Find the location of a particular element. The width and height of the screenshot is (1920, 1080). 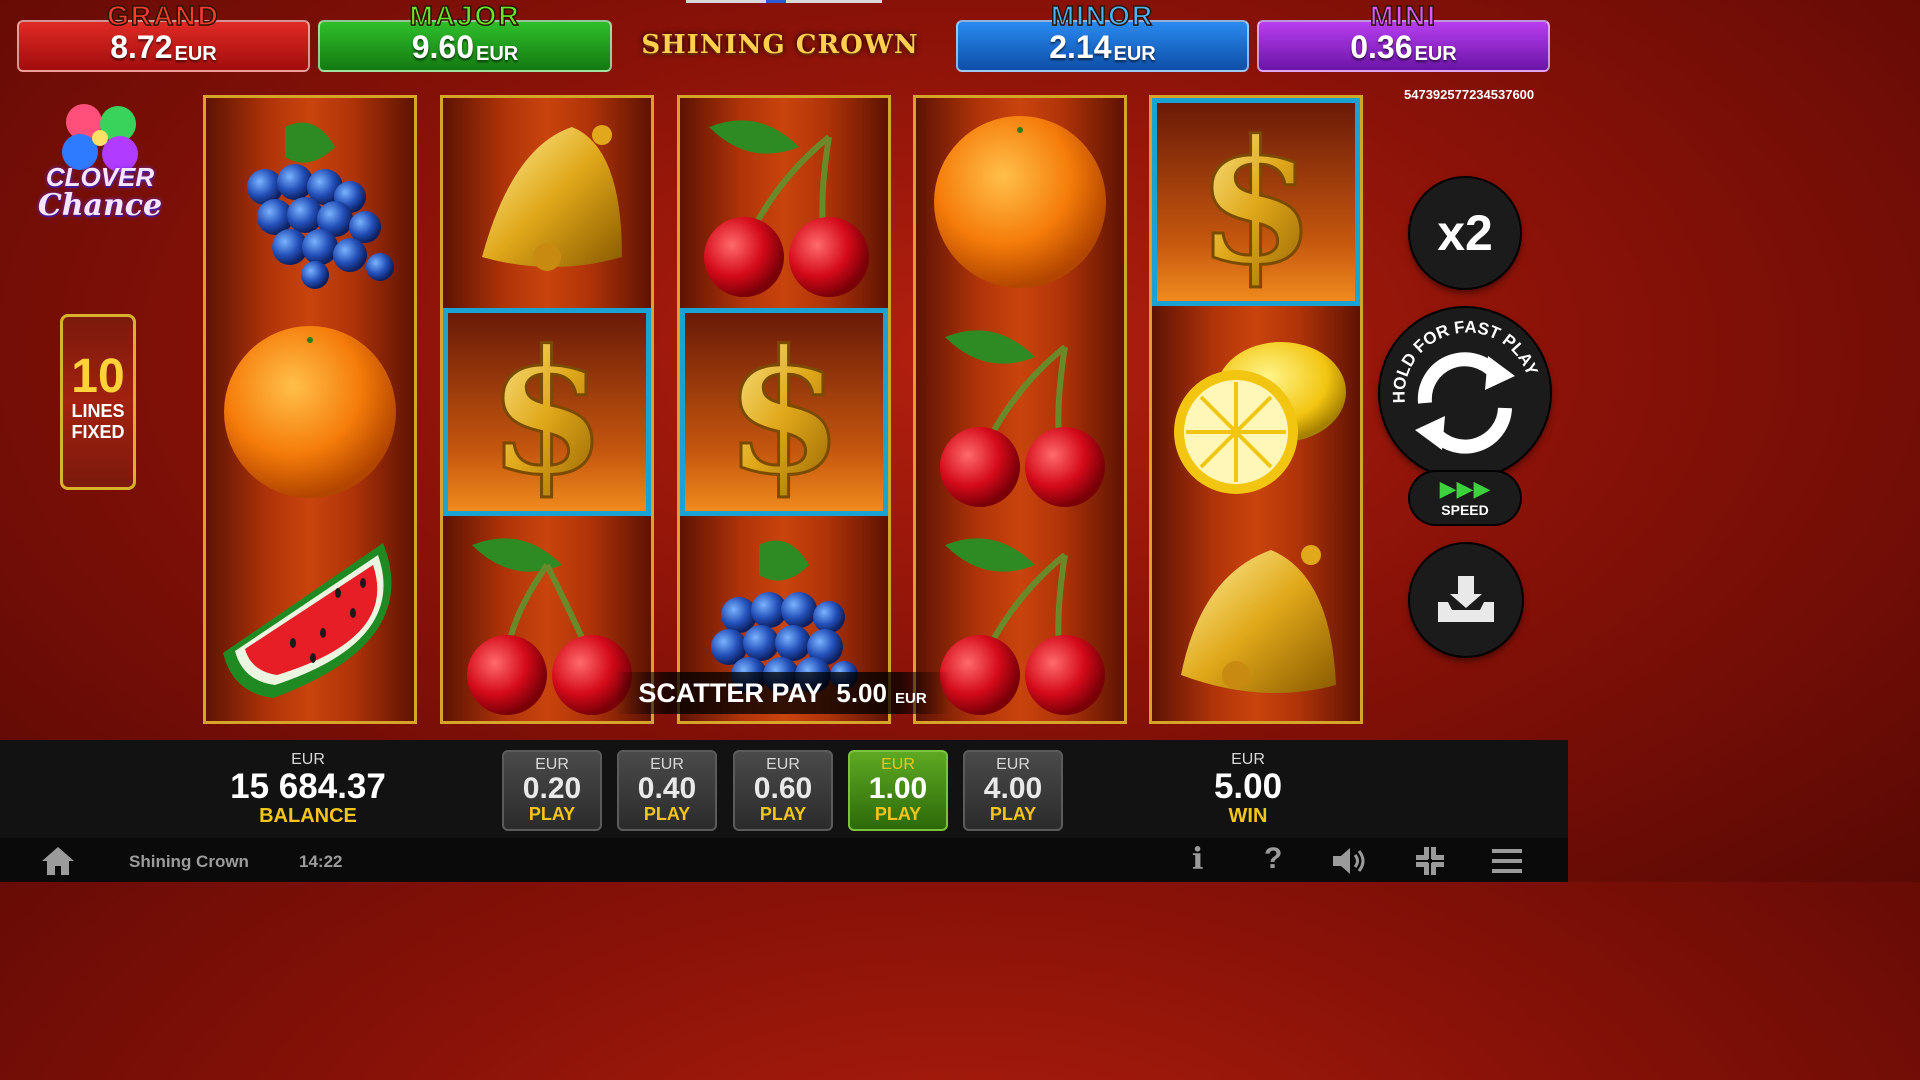

bet-button-0-20: EUR 0.20 PLAY is located at coordinates (552, 790).